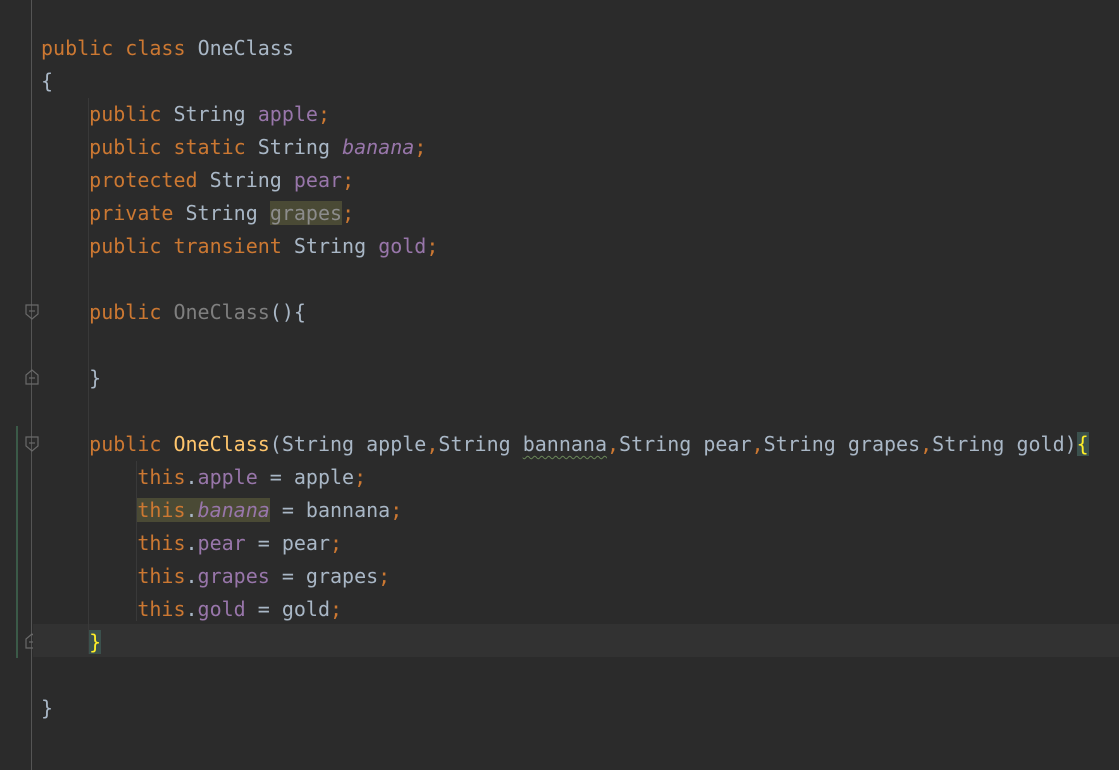 Image resolution: width=1119 pixels, height=770 pixels. Describe the element at coordinates (143, 180) in the screenshot. I see `keyword-protected: protected` at that location.